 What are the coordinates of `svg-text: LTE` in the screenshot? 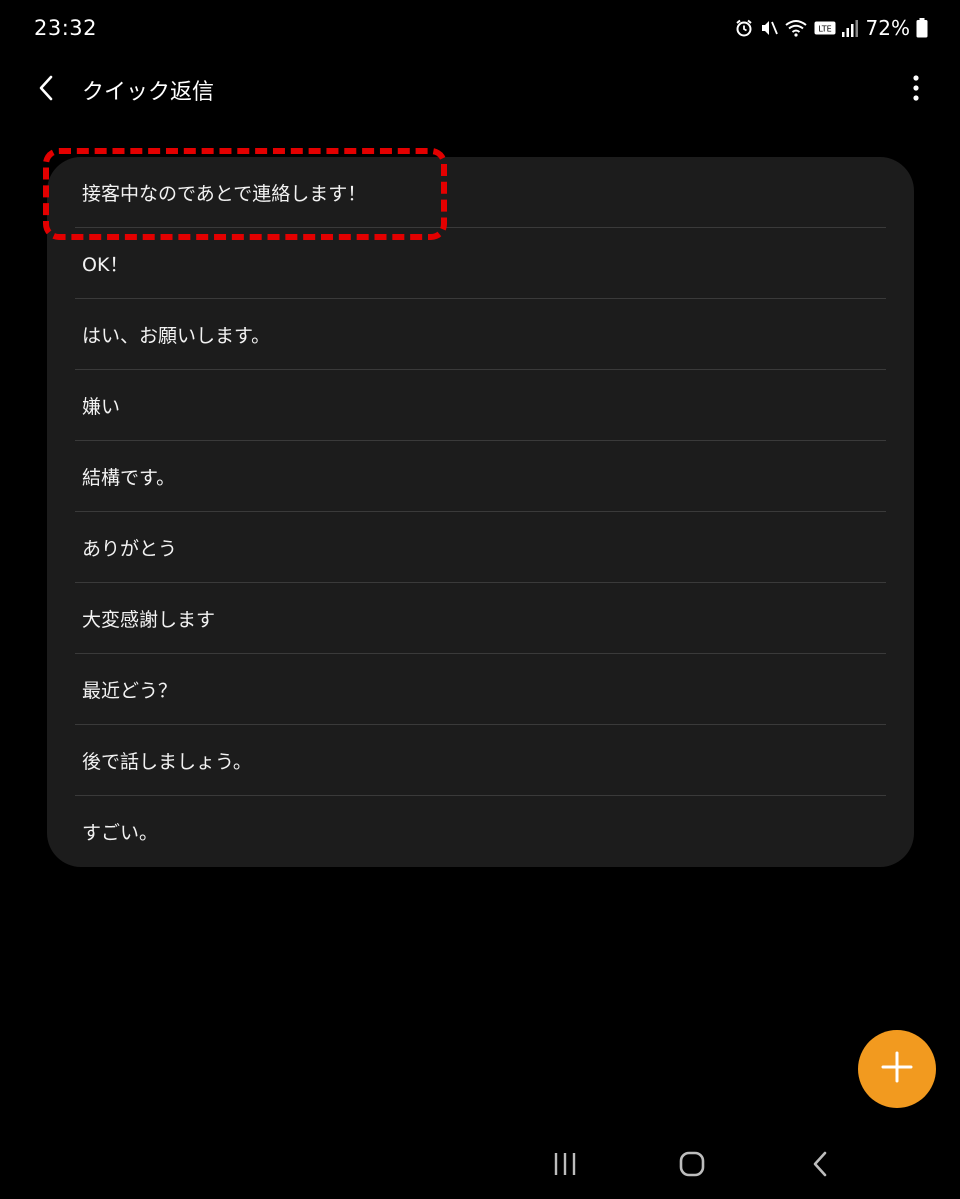 It's located at (824, 29).